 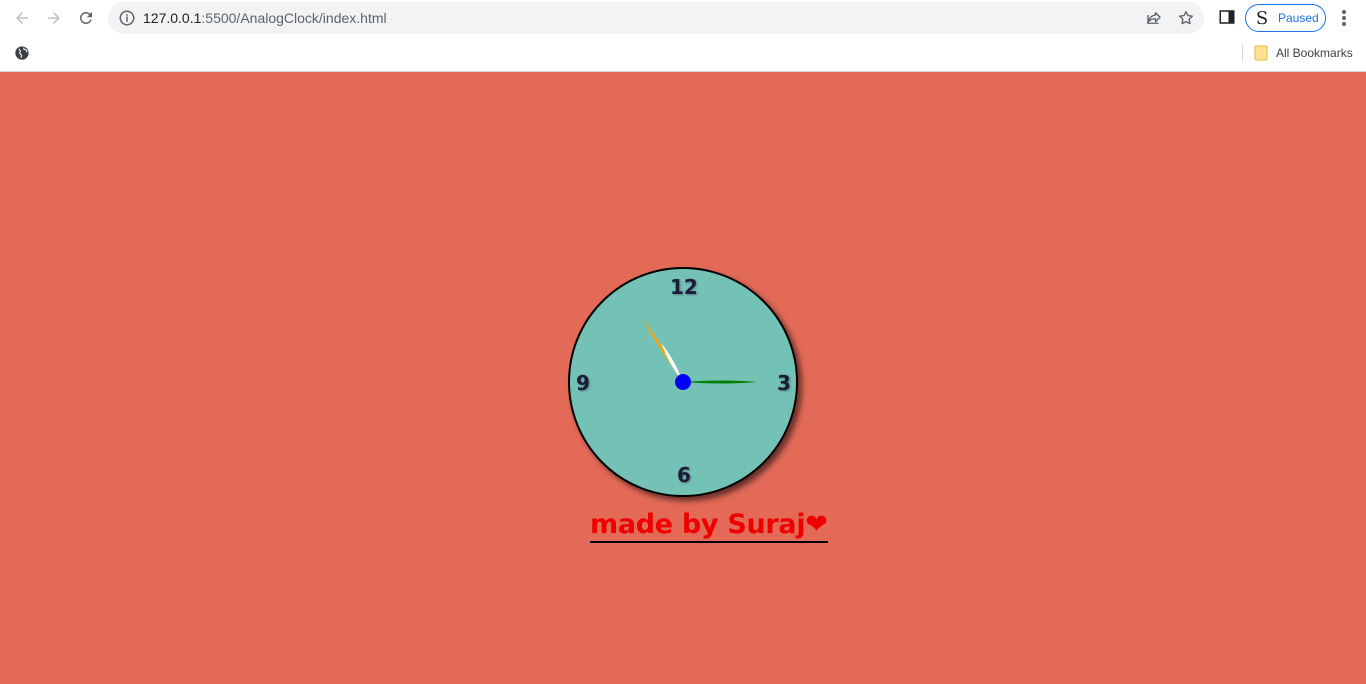 What do you see at coordinates (720, 382) in the screenshot?
I see `second-hand` at bounding box center [720, 382].